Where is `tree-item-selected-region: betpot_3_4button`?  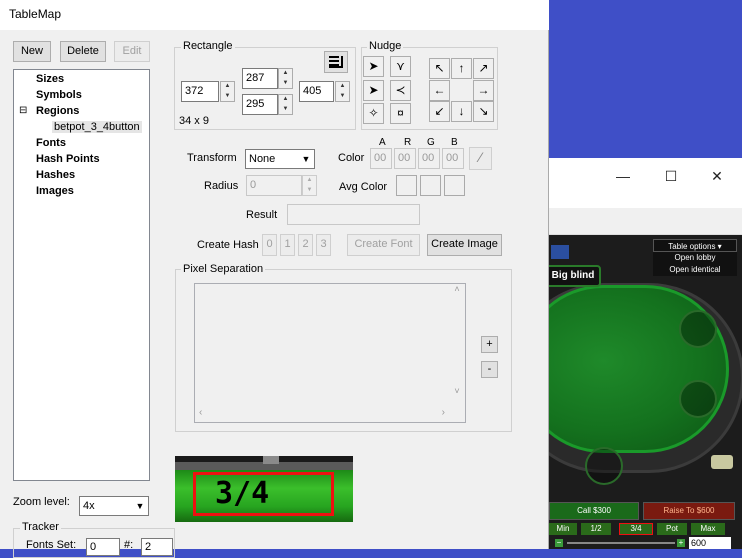
tree-item-selected-region: betpot_3_4button is located at coordinates (97, 127).